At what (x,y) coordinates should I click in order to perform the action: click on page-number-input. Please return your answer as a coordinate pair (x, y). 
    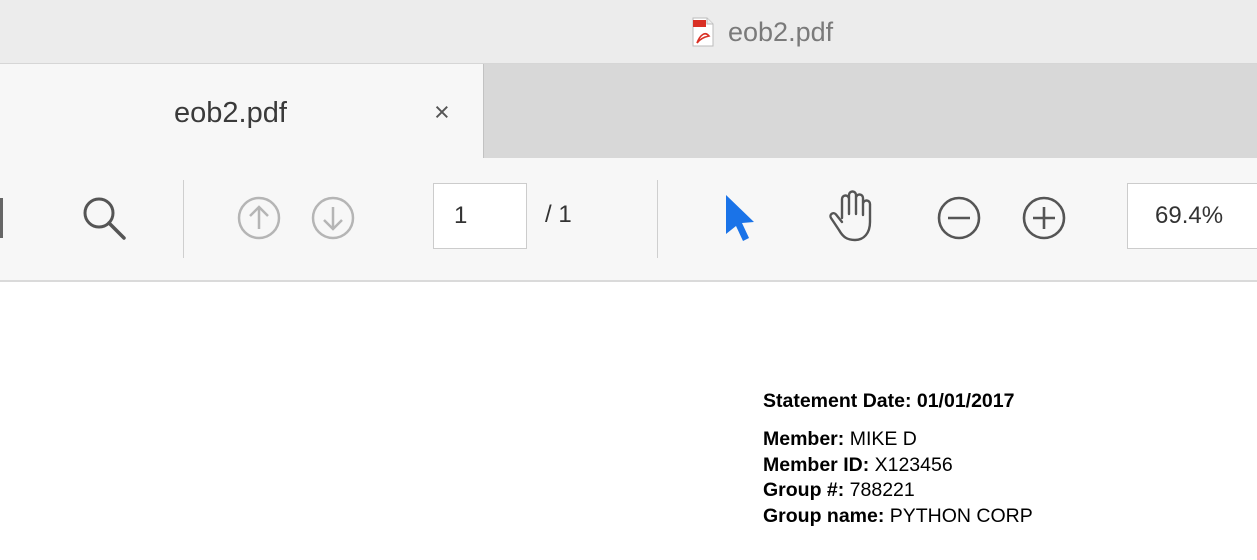
    Looking at the image, I should click on (480, 216).